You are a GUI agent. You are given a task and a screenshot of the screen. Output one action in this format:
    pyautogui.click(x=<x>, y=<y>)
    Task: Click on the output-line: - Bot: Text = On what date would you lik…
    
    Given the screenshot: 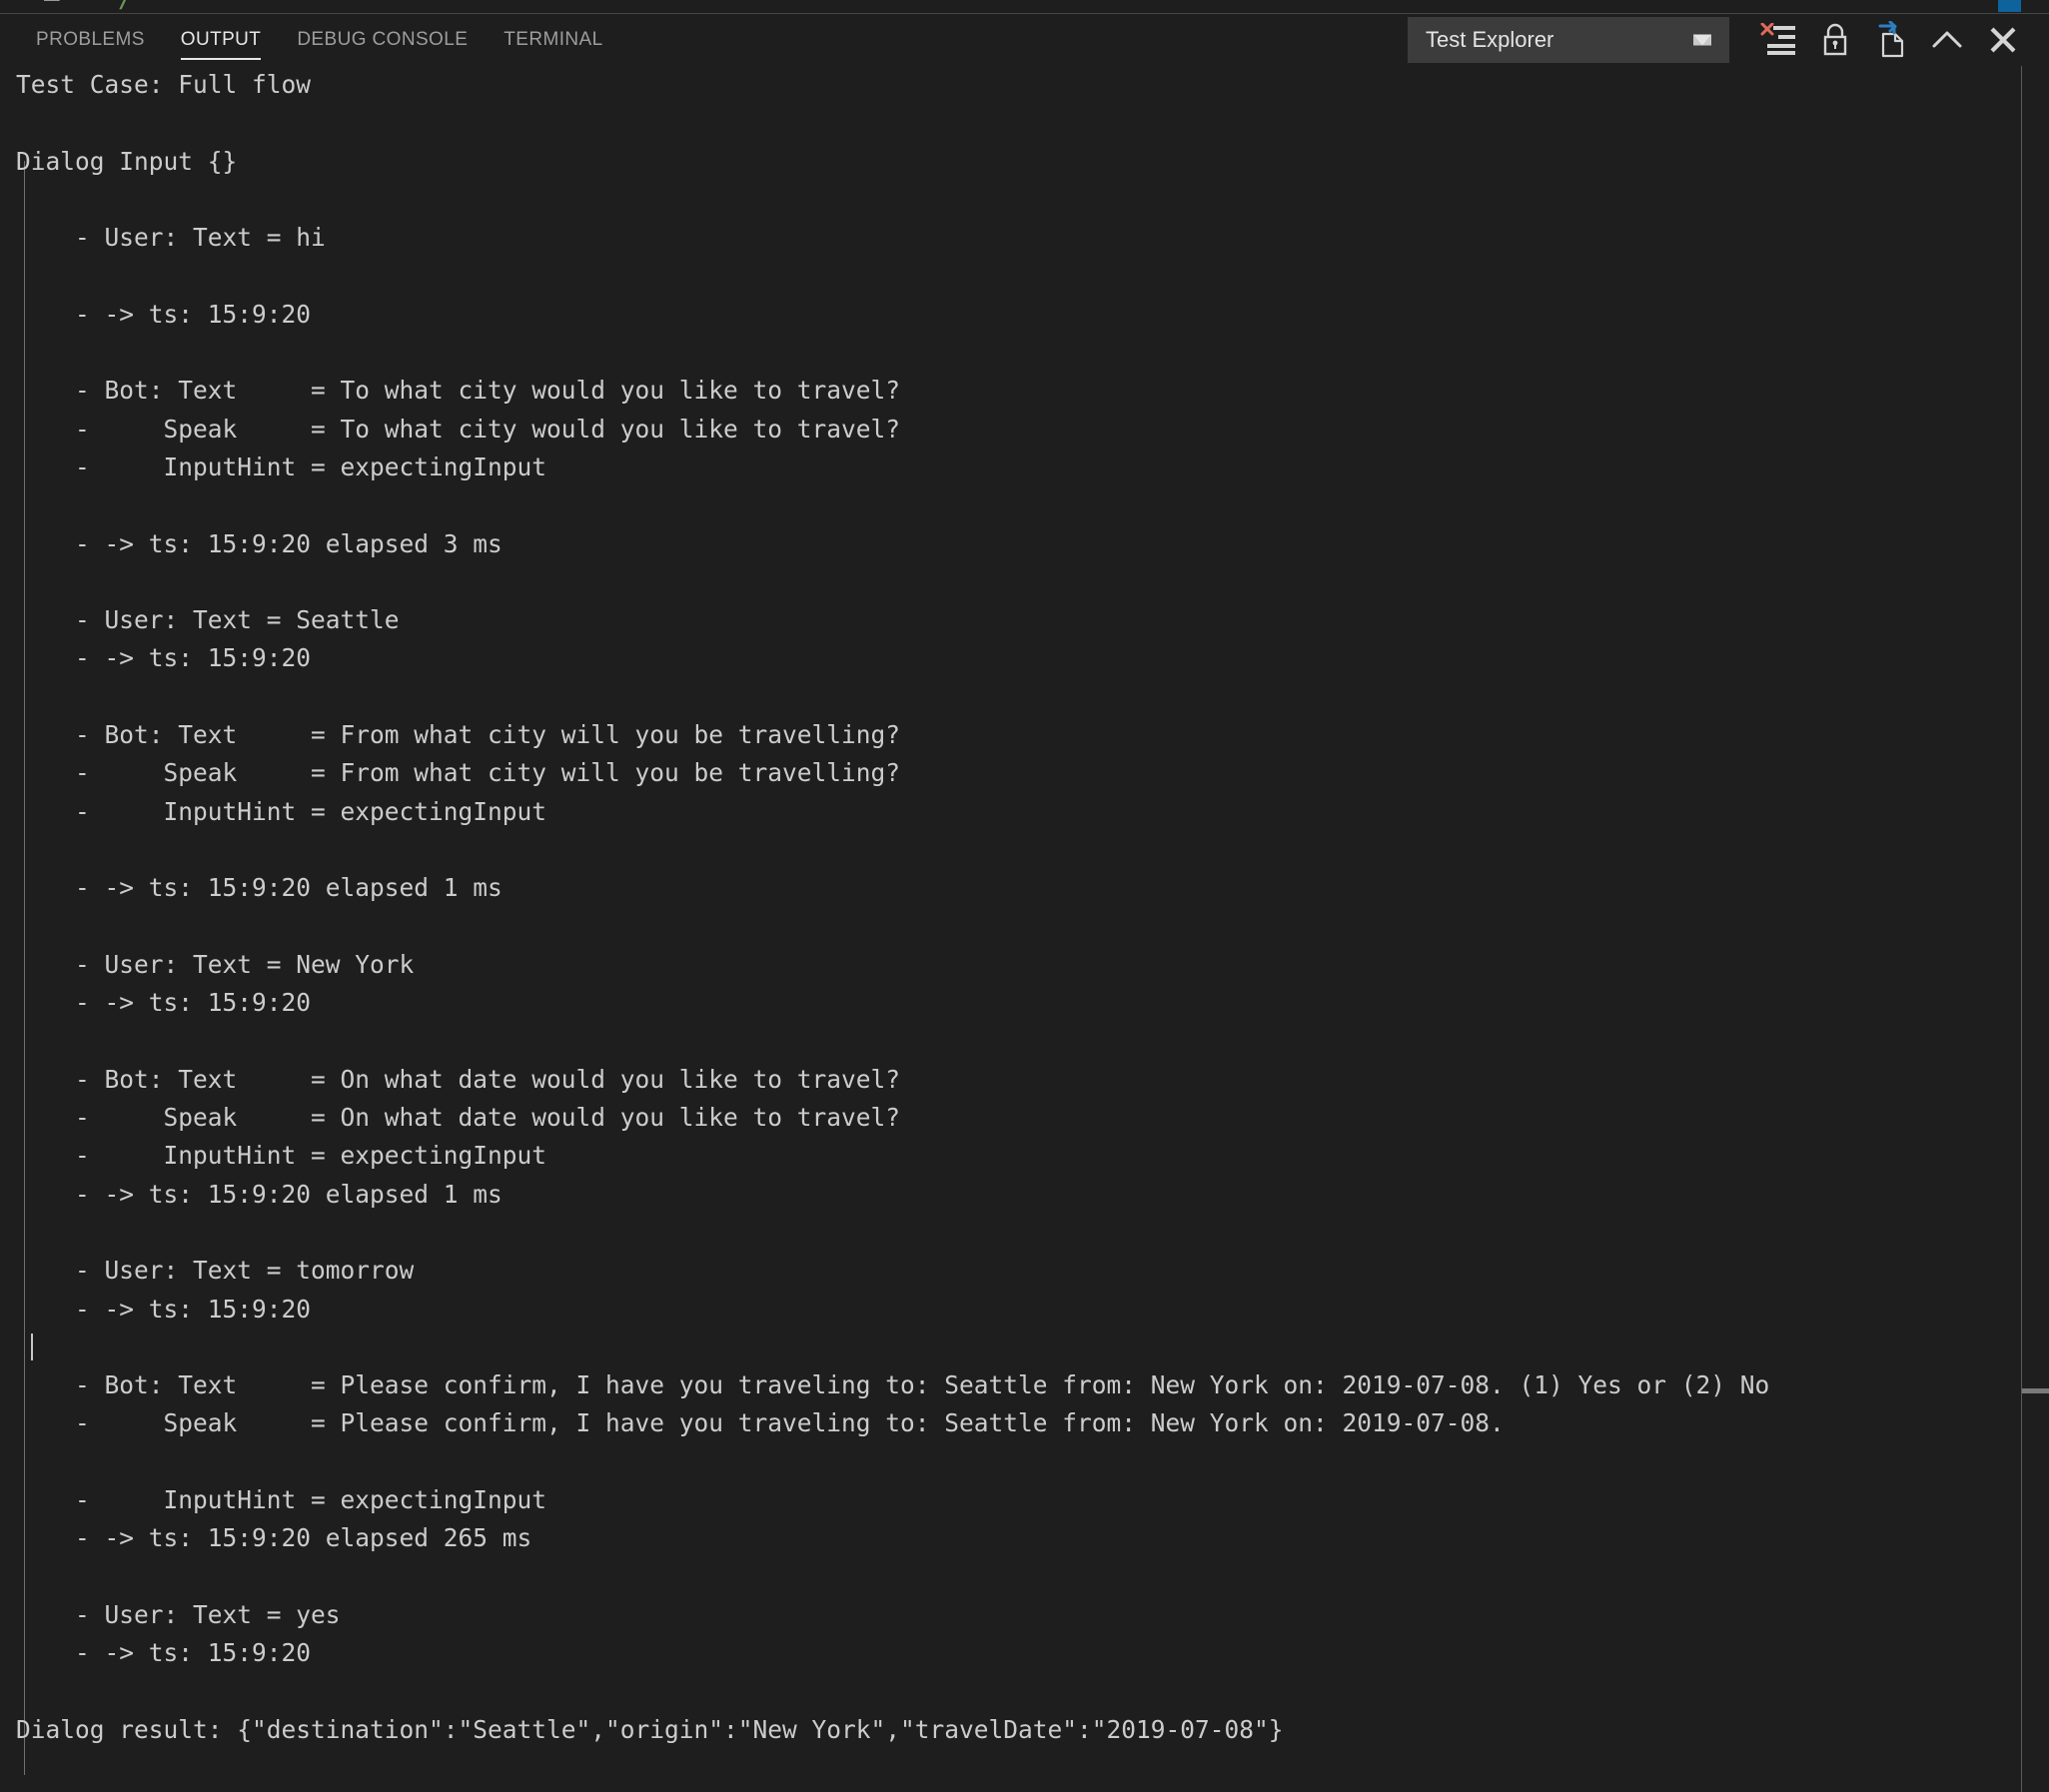 What is the action you would take?
    pyautogui.click(x=458, y=1079)
    